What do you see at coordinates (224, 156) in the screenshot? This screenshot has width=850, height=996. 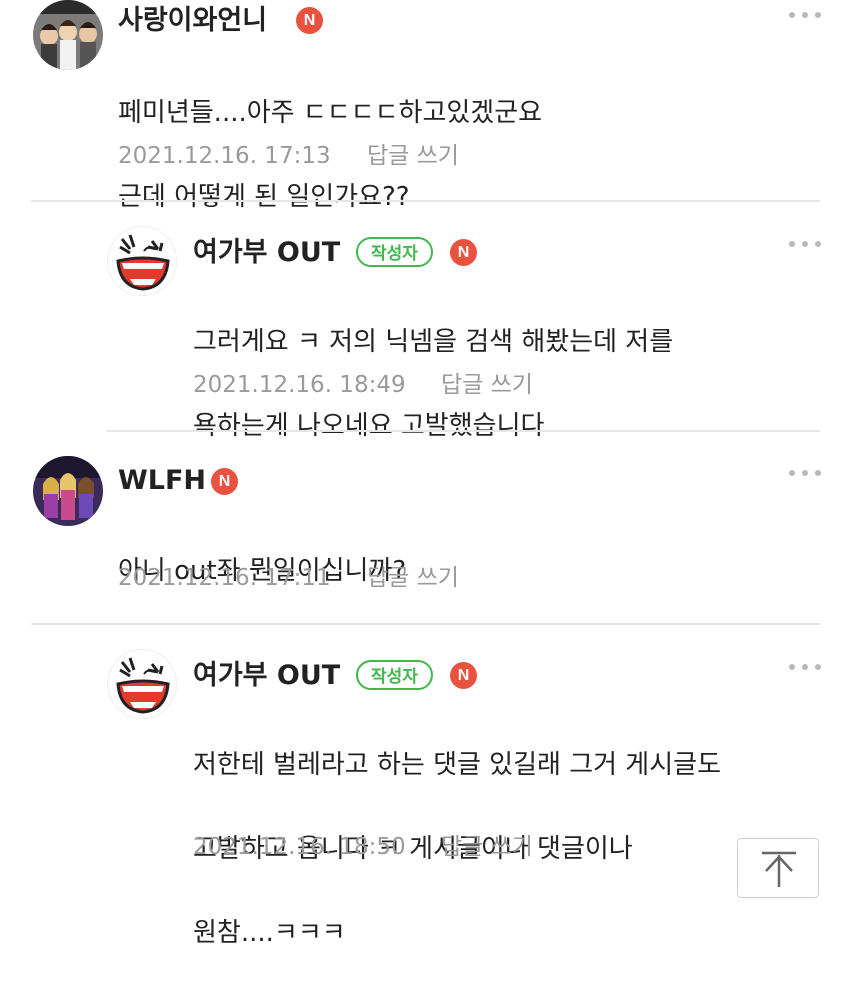 I see `comment-date: 2021.12.16. 17:13` at bounding box center [224, 156].